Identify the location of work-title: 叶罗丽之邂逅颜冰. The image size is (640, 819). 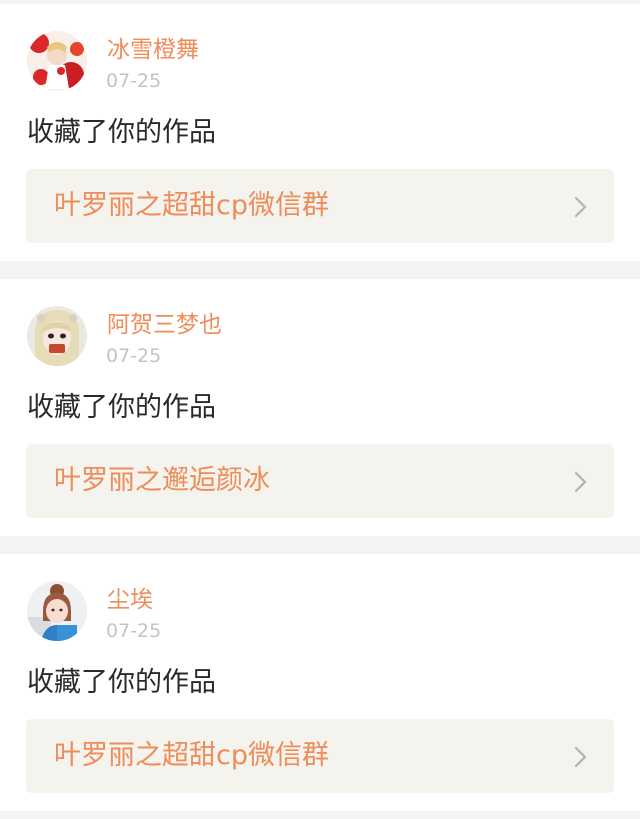
(162, 480).